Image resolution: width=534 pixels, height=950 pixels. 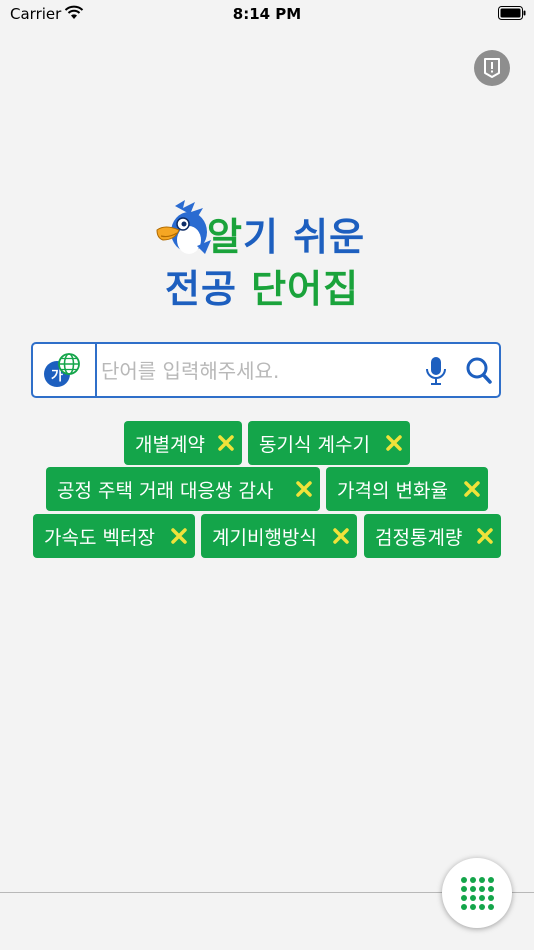 I want to click on tag-label: 개별계약, so click(x=170, y=444).